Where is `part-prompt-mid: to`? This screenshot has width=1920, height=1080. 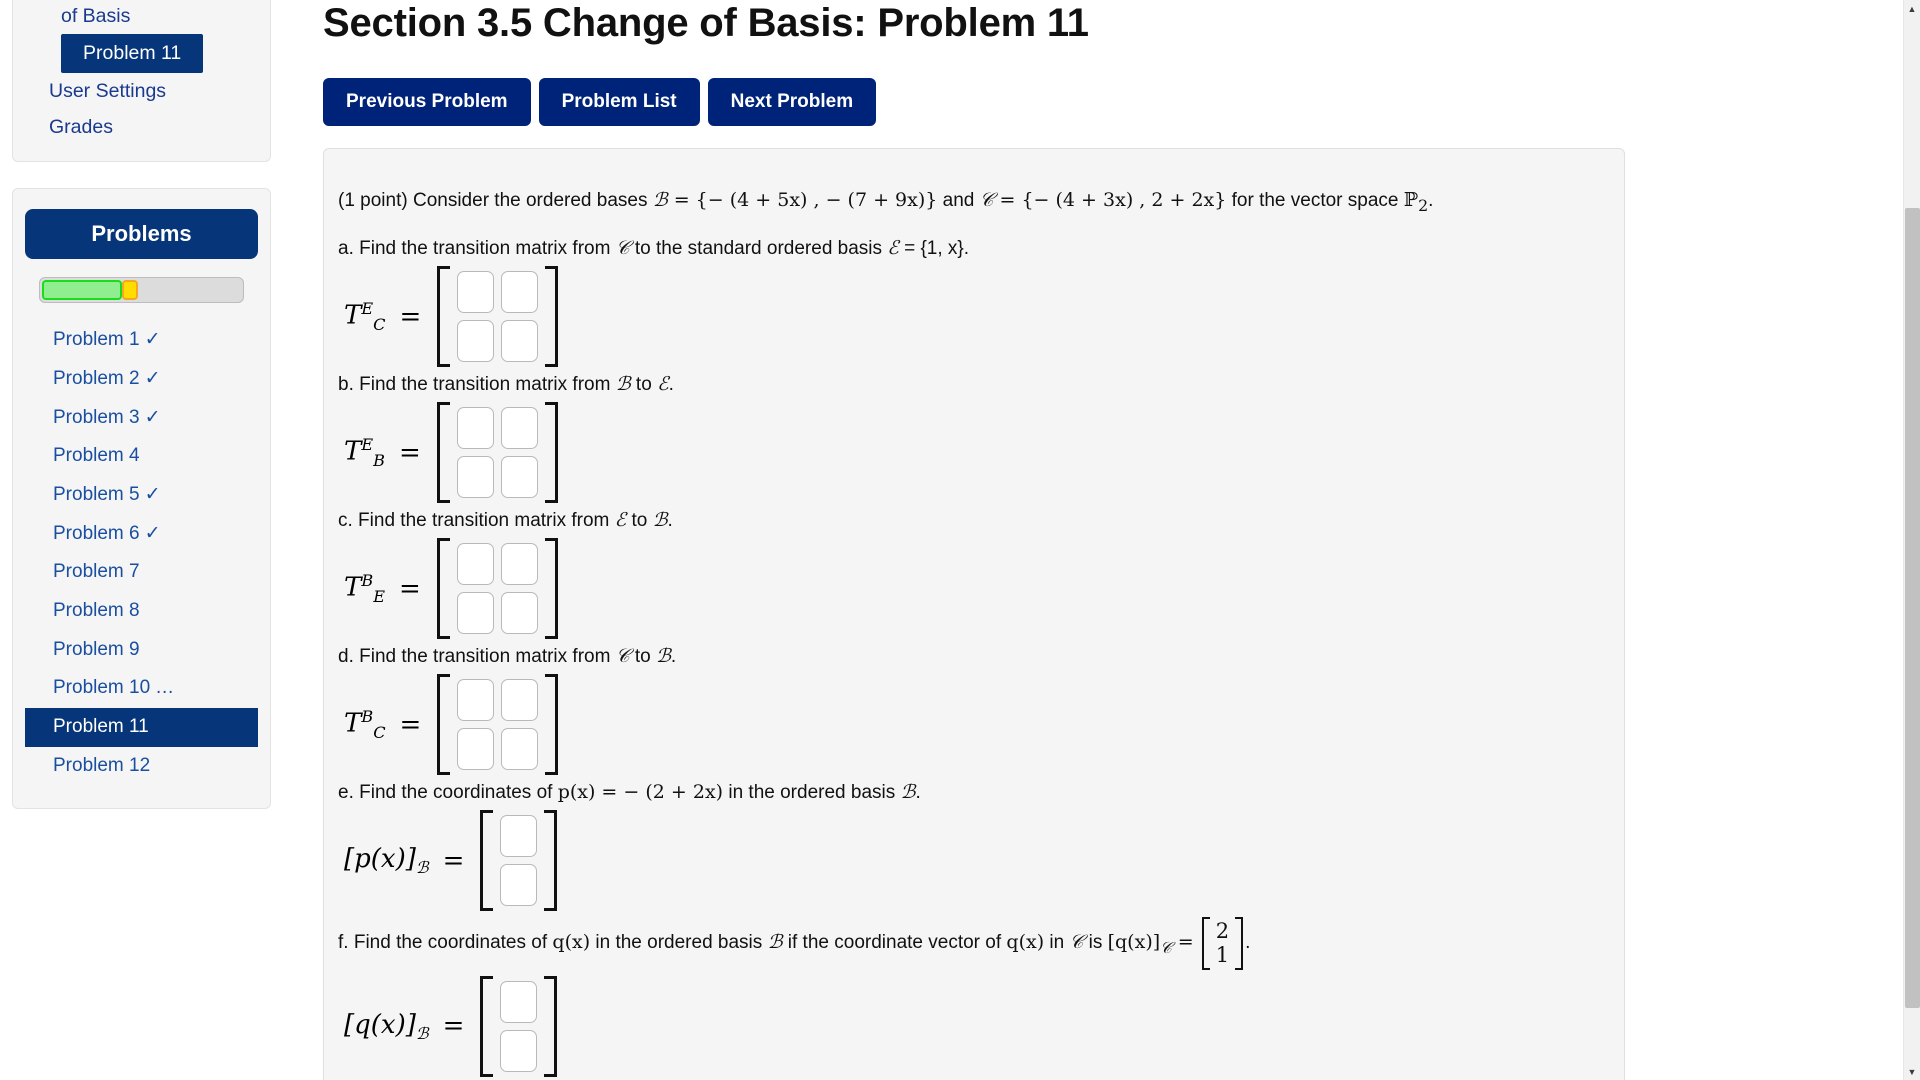 part-prompt-mid: to is located at coordinates (644, 385).